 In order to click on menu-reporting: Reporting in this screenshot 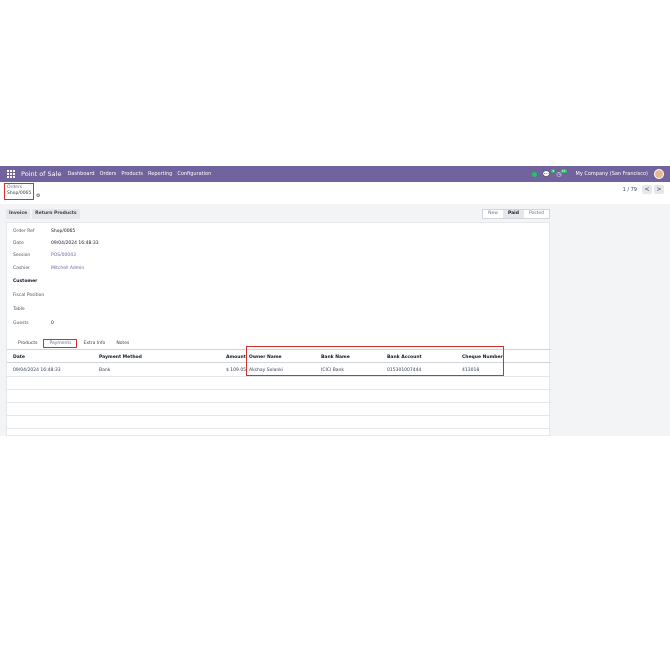, I will do `click(160, 174)`.